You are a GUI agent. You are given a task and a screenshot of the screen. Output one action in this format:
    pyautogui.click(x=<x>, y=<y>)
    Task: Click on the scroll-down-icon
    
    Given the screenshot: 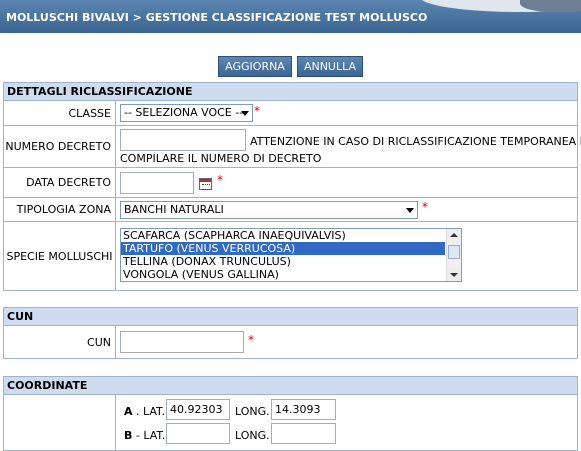 What is the action you would take?
    pyautogui.click(x=454, y=274)
    